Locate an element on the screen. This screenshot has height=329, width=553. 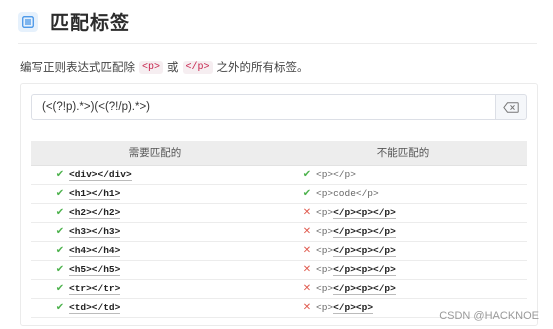
matched-text: <td></td> is located at coordinates (95, 308).